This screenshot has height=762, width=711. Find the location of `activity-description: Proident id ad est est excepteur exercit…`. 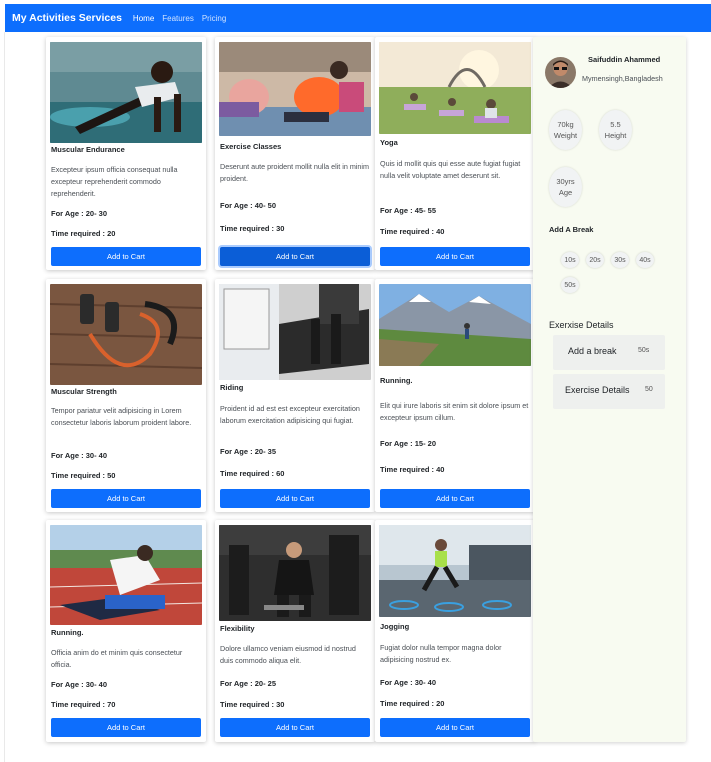

activity-description: Proident id ad est est excepteur exercit… is located at coordinates (290, 414).